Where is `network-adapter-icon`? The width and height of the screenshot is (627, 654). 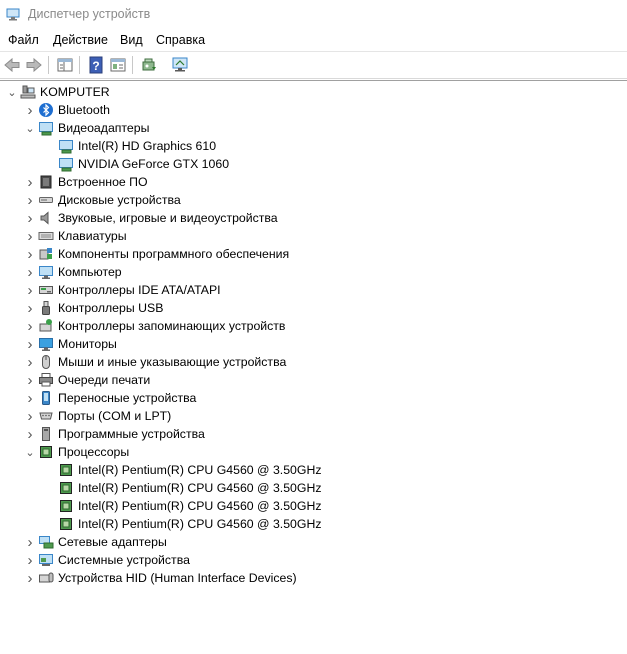
network-adapter-icon is located at coordinates (46, 542).